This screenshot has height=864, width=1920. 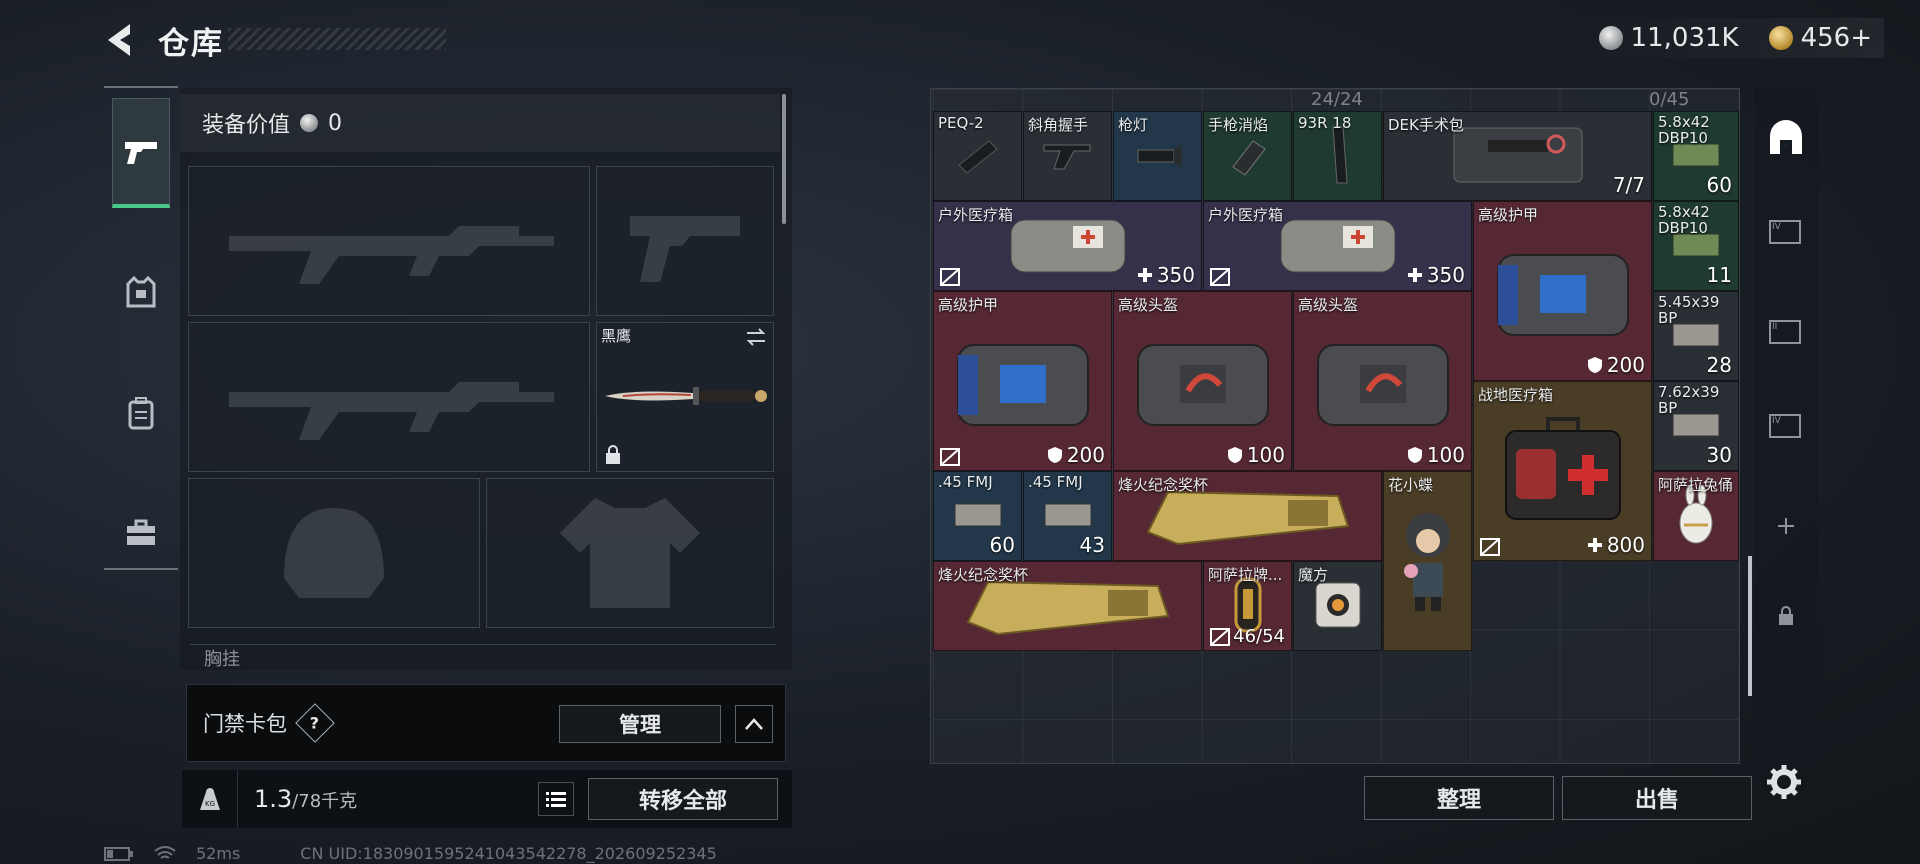 I want to click on equipment-value-header: 装备价值 0, so click(x=480, y=123).